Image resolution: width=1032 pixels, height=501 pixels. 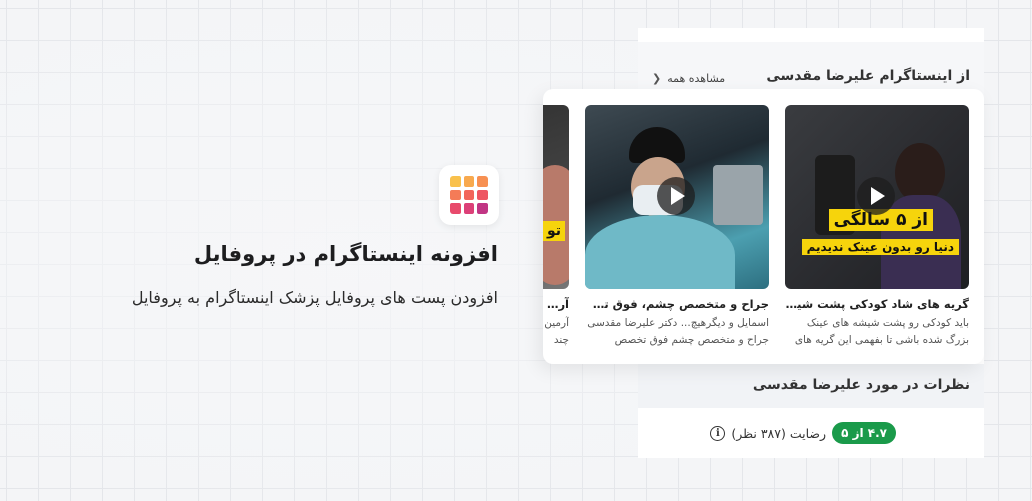 What do you see at coordinates (880, 247) in the screenshot?
I see `overlay-text-line2: دنیا رو بدون عینک ندیدیم` at bounding box center [880, 247].